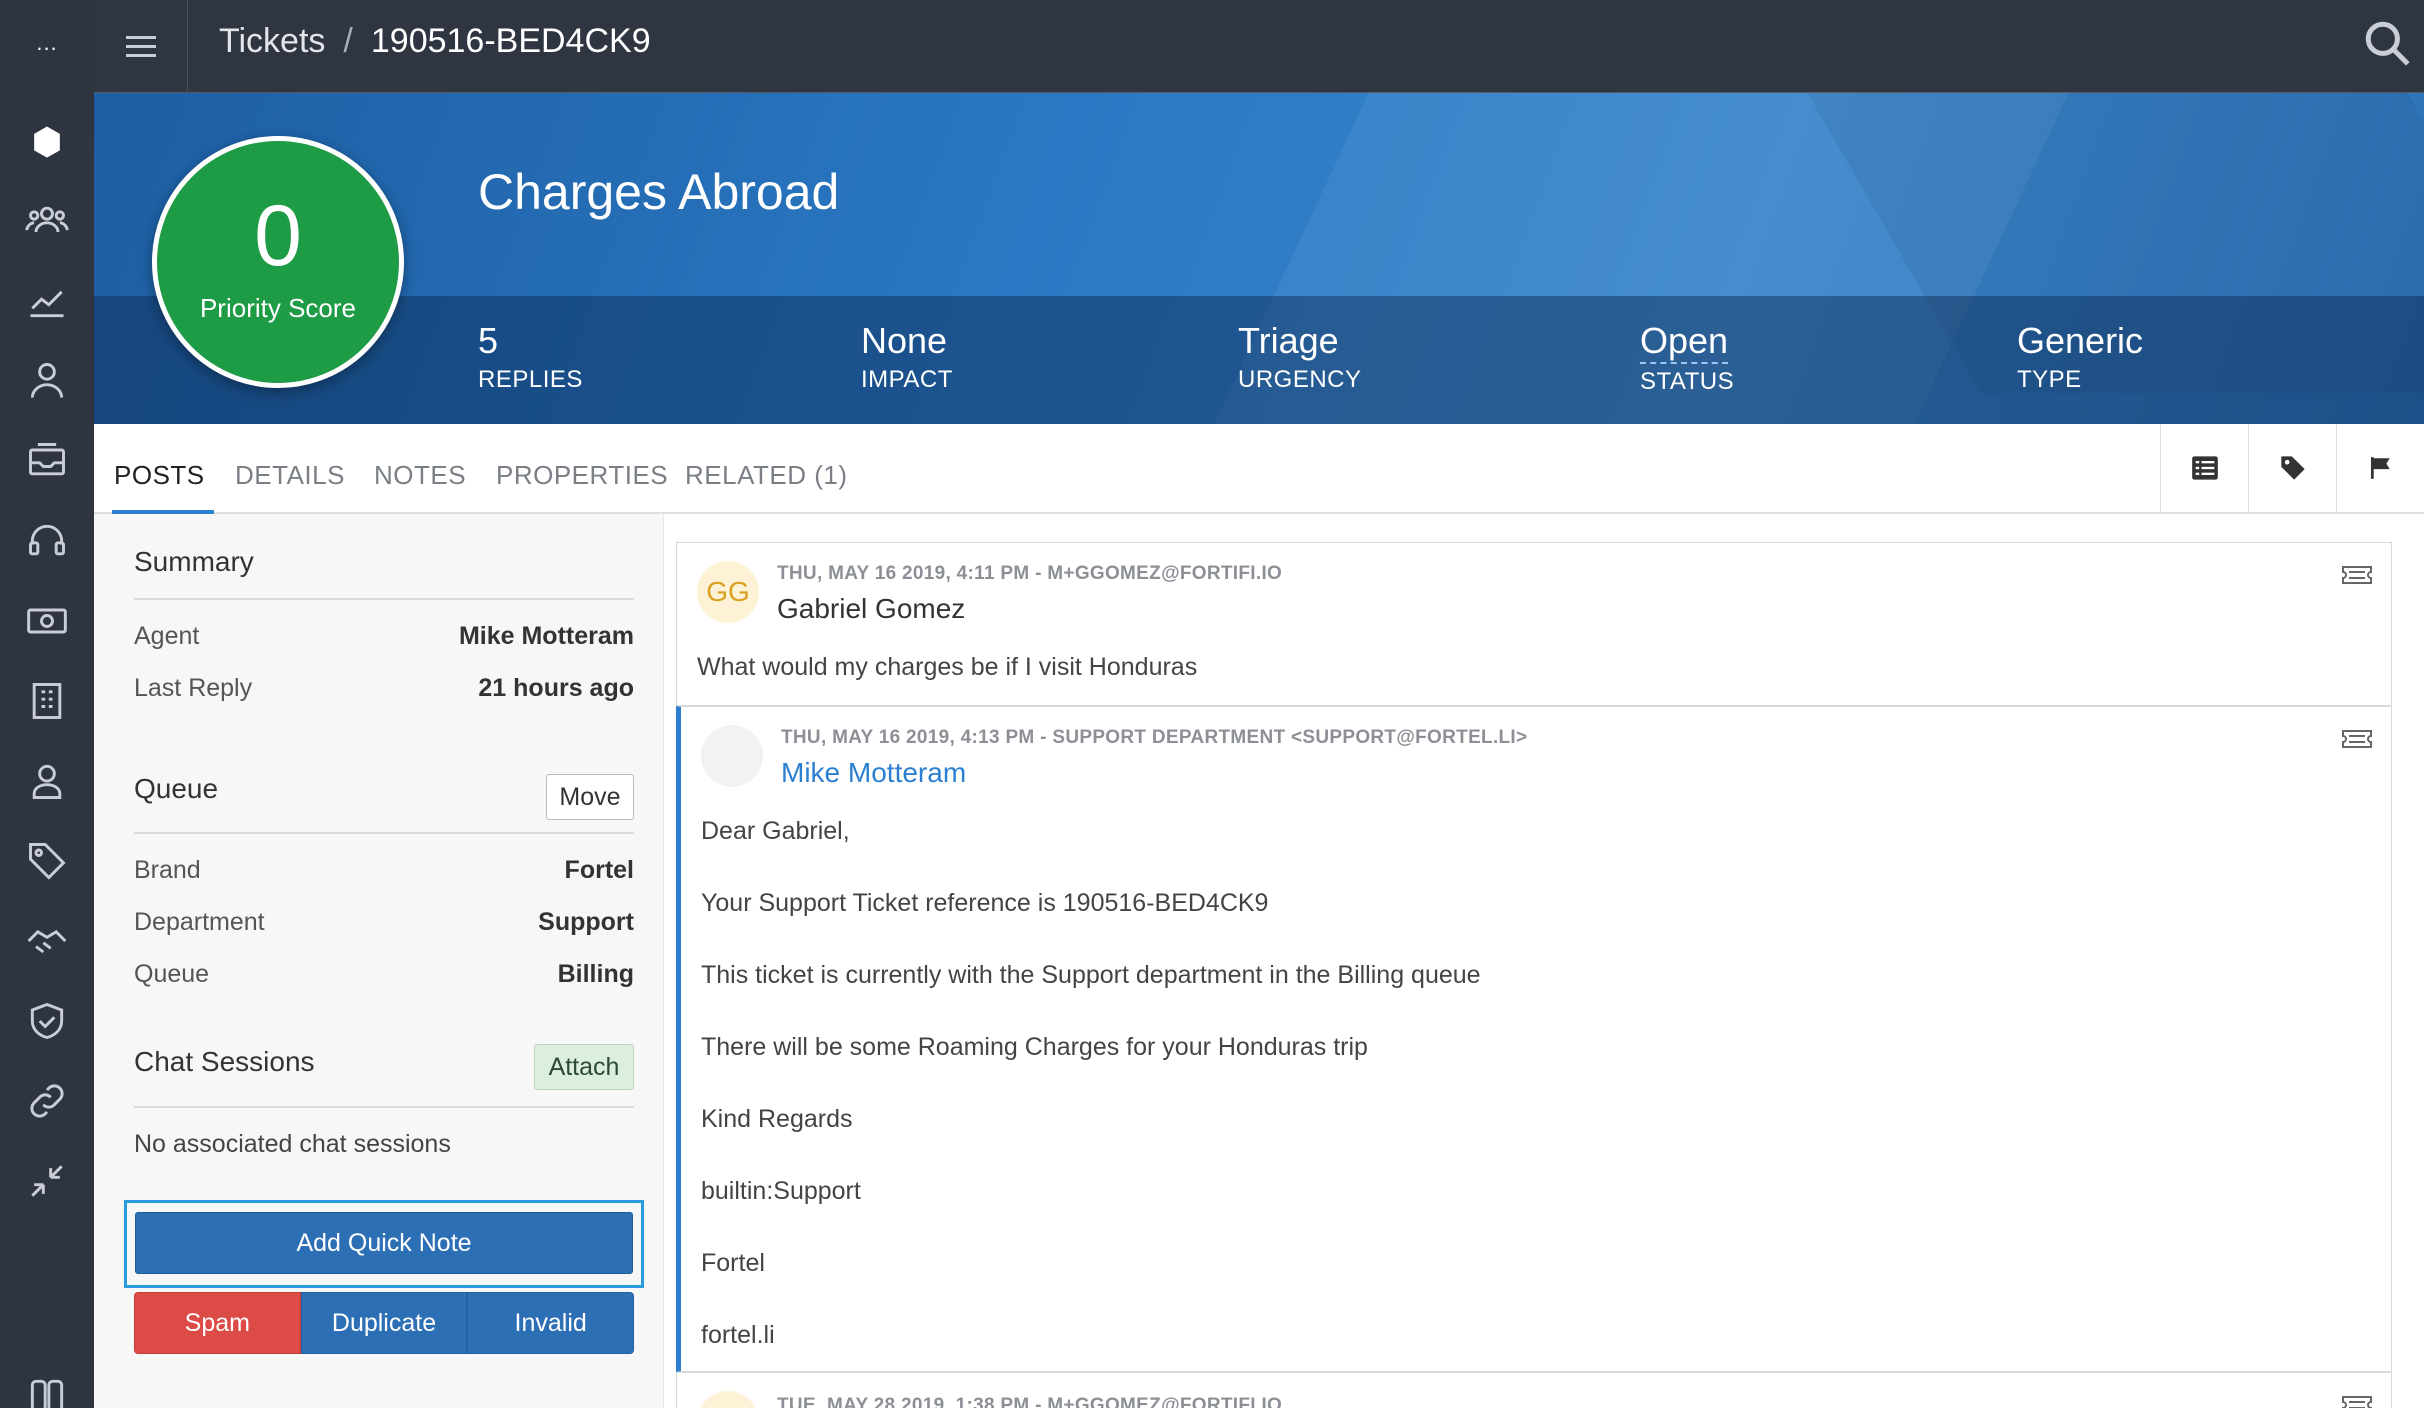 Image resolution: width=2424 pixels, height=1408 pixels. I want to click on brand-row: Brand Fortel, so click(384, 870).